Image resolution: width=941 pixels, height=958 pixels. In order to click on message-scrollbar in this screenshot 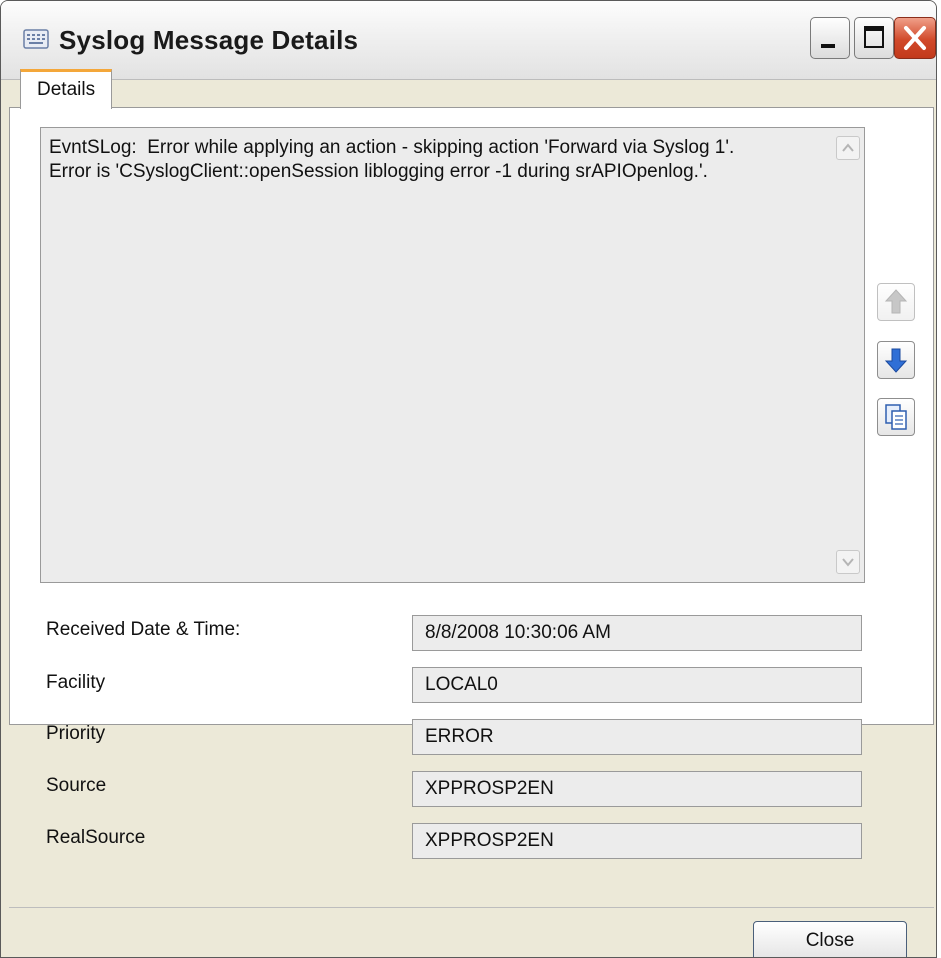, I will do `click(848, 355)`.